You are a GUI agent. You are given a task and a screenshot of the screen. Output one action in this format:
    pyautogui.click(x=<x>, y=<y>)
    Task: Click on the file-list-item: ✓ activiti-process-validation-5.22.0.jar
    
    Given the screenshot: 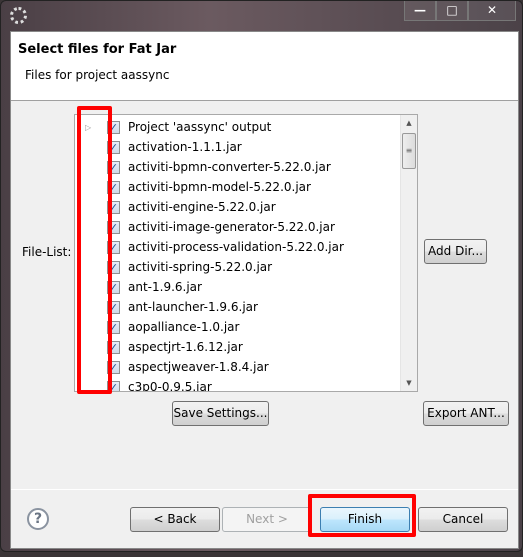 What is the action you would take?
    pyautogui.click(x=238, y=247)
    